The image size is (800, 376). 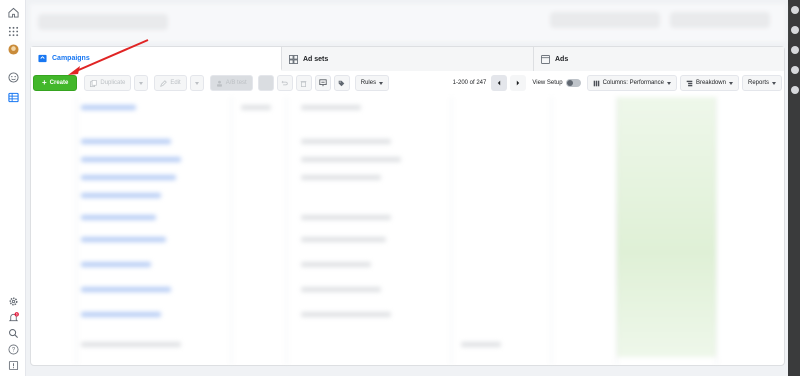 I want to click on columns-button: Columns: Performance, so click(x=631, y=83).